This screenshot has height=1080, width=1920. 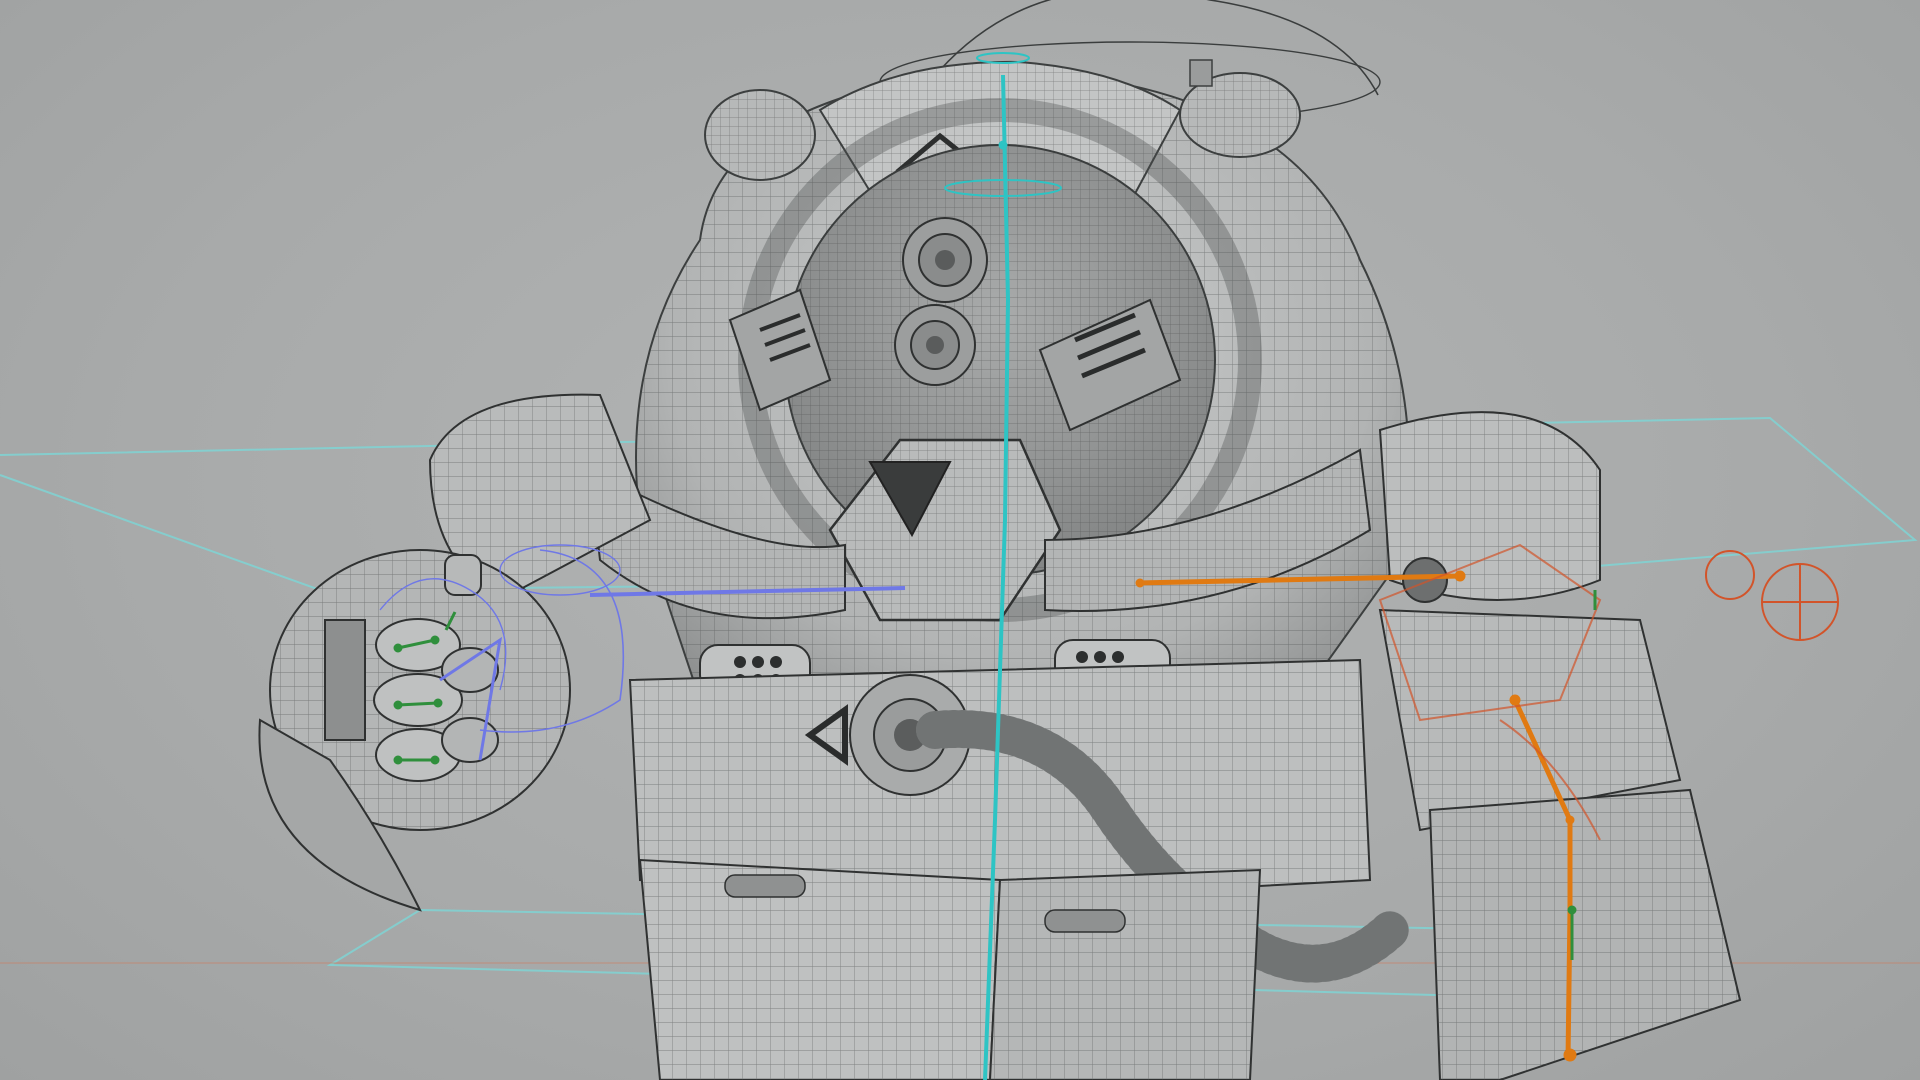 What do you see at coordinates (945, 260) in the screenshot?
I see `sensor-eye-upper` at bounding box center [945, 260].